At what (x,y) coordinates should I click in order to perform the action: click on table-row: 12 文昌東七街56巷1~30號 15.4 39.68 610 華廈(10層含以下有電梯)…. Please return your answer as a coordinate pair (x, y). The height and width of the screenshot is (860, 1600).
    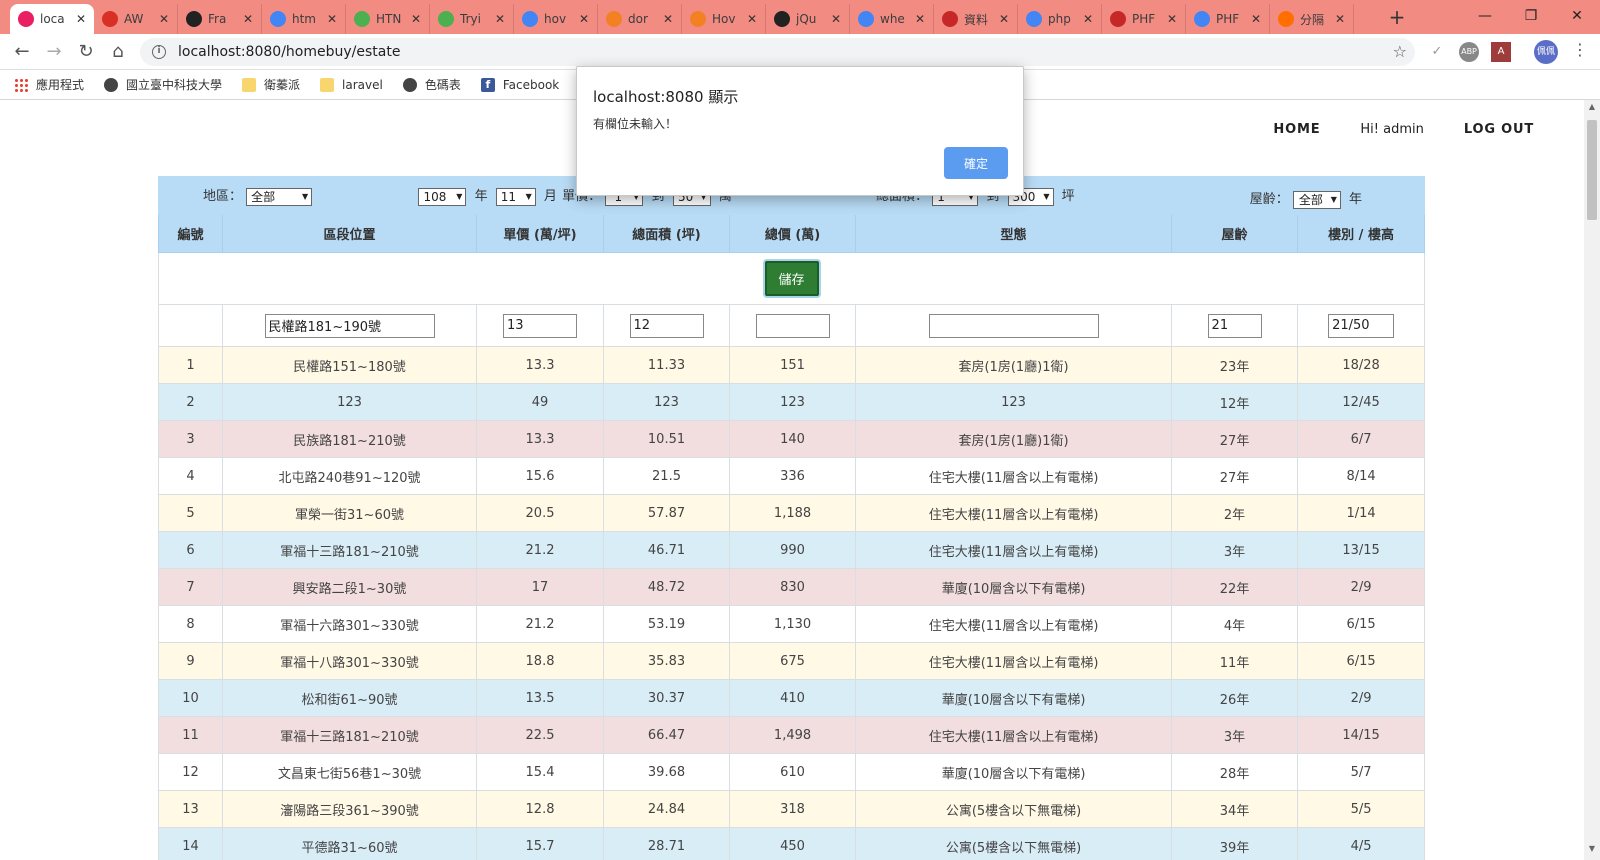
    Looking at the image, I should click on (792, 772).